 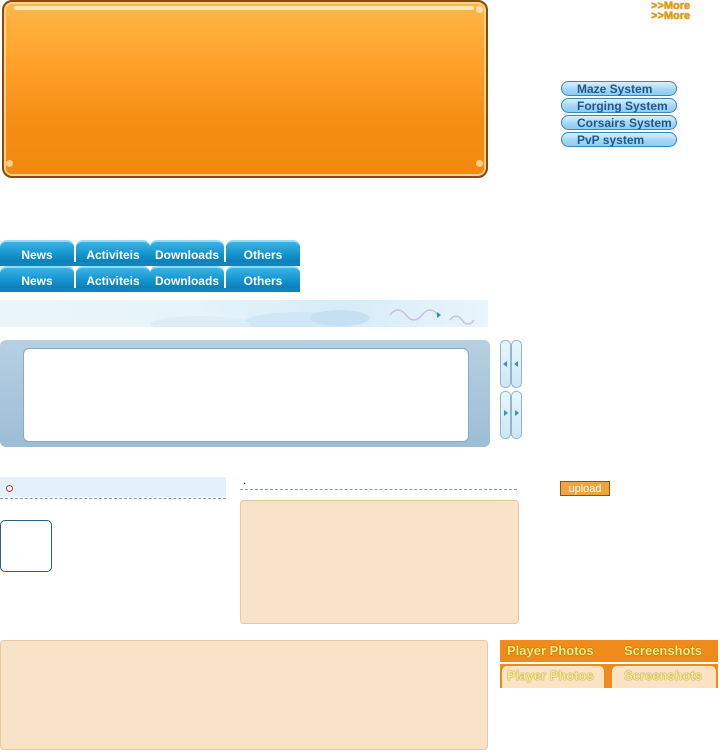 What do you see at coordinates (619, 122) in the screenshot?
I see `corsairs-system-button: Corsairs System` at bounding box center [619, 122].